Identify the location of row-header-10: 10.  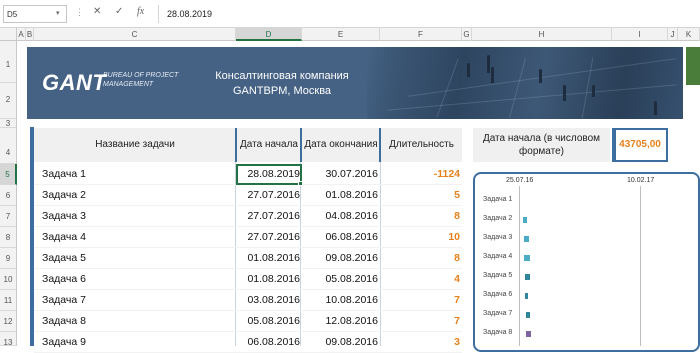
(8, 279).